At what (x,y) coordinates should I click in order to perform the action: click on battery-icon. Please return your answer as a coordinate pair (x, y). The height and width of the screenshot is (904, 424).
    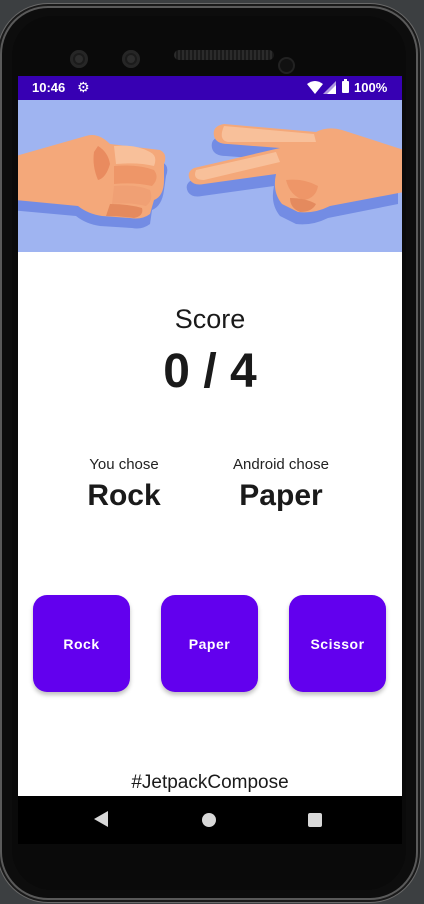
    Looking at the image, I should click on (345, 86).